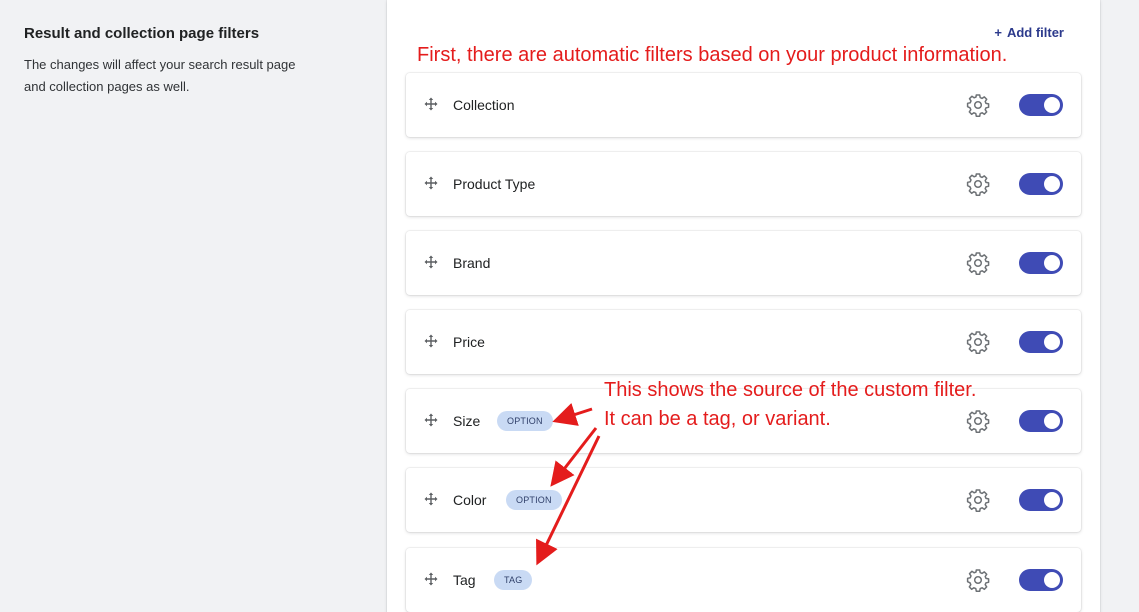 The width and height of the screenshot is (1139, 612). What do you see at coordinates (998, 32) in the screenshot?
I see `plus-icon: +` at bounding box center [998, 32].